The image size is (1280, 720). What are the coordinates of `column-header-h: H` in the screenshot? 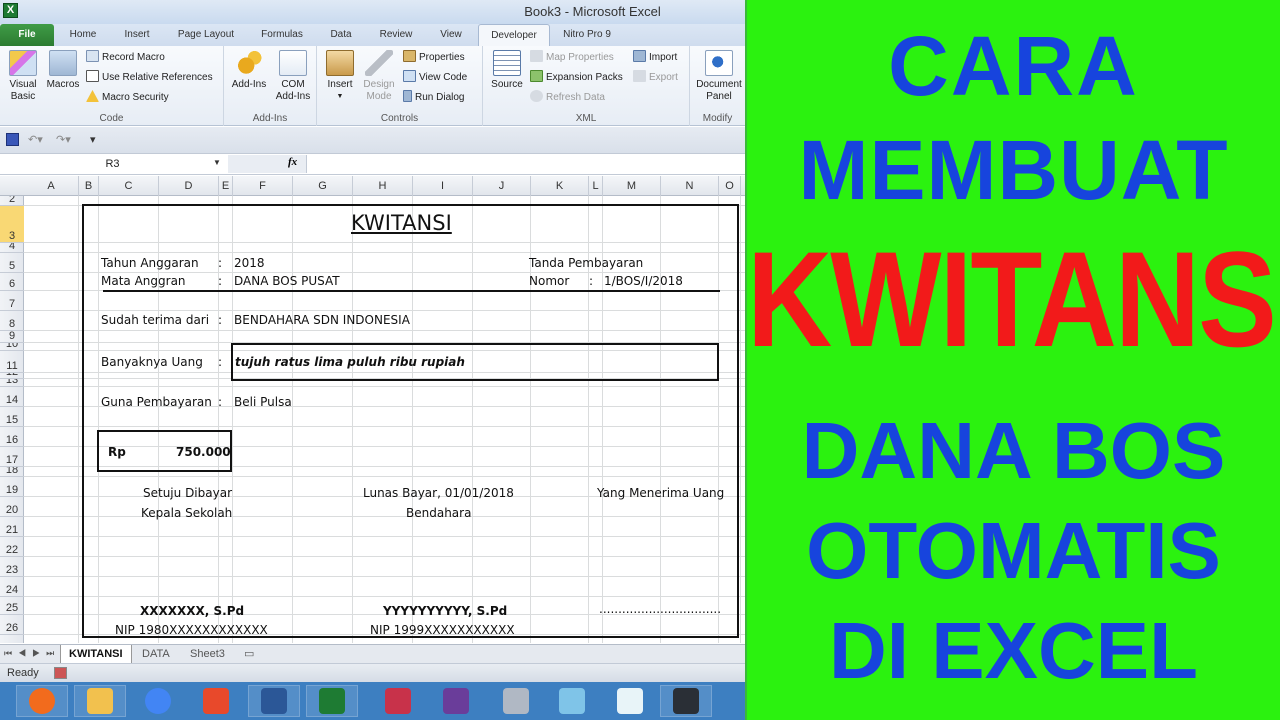 It's located at (383, 186).